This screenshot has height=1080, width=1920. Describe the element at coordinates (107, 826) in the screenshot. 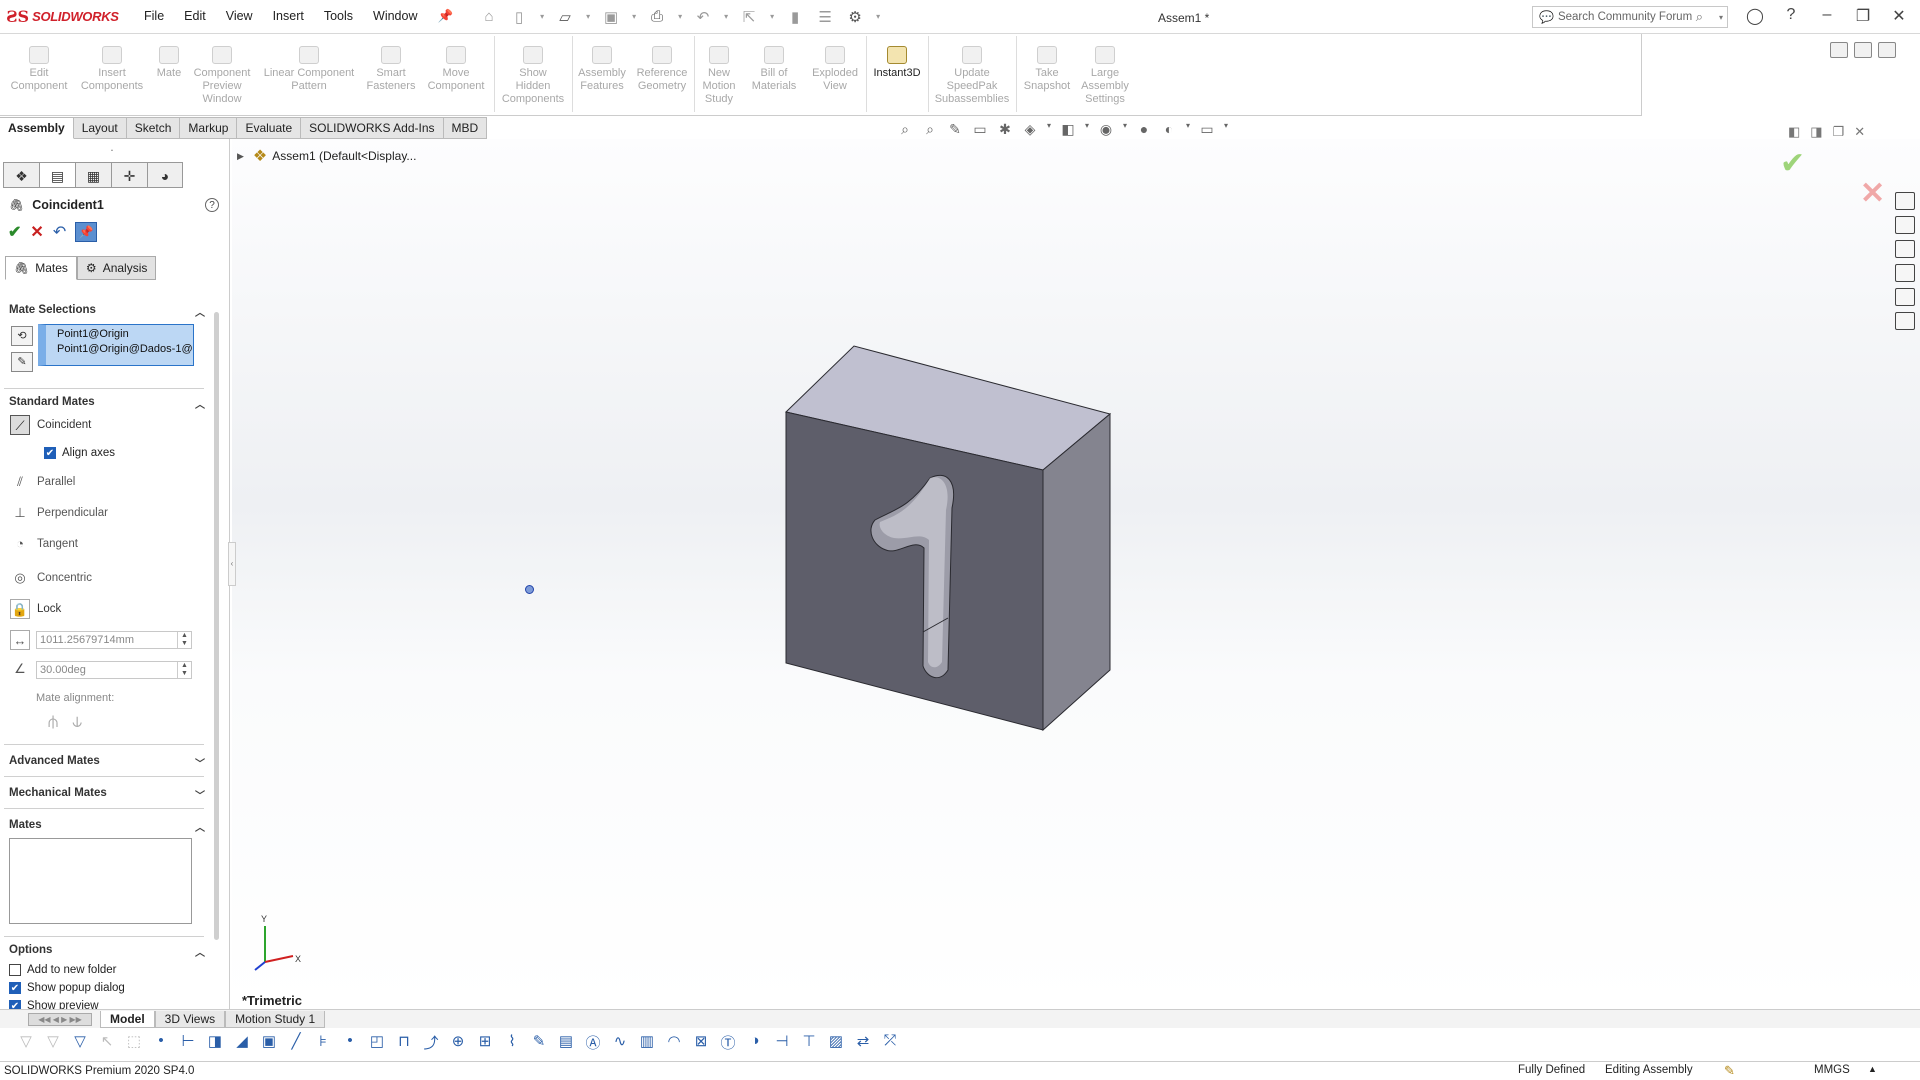

I see `mates-list-header: Mates ︿` at that location.